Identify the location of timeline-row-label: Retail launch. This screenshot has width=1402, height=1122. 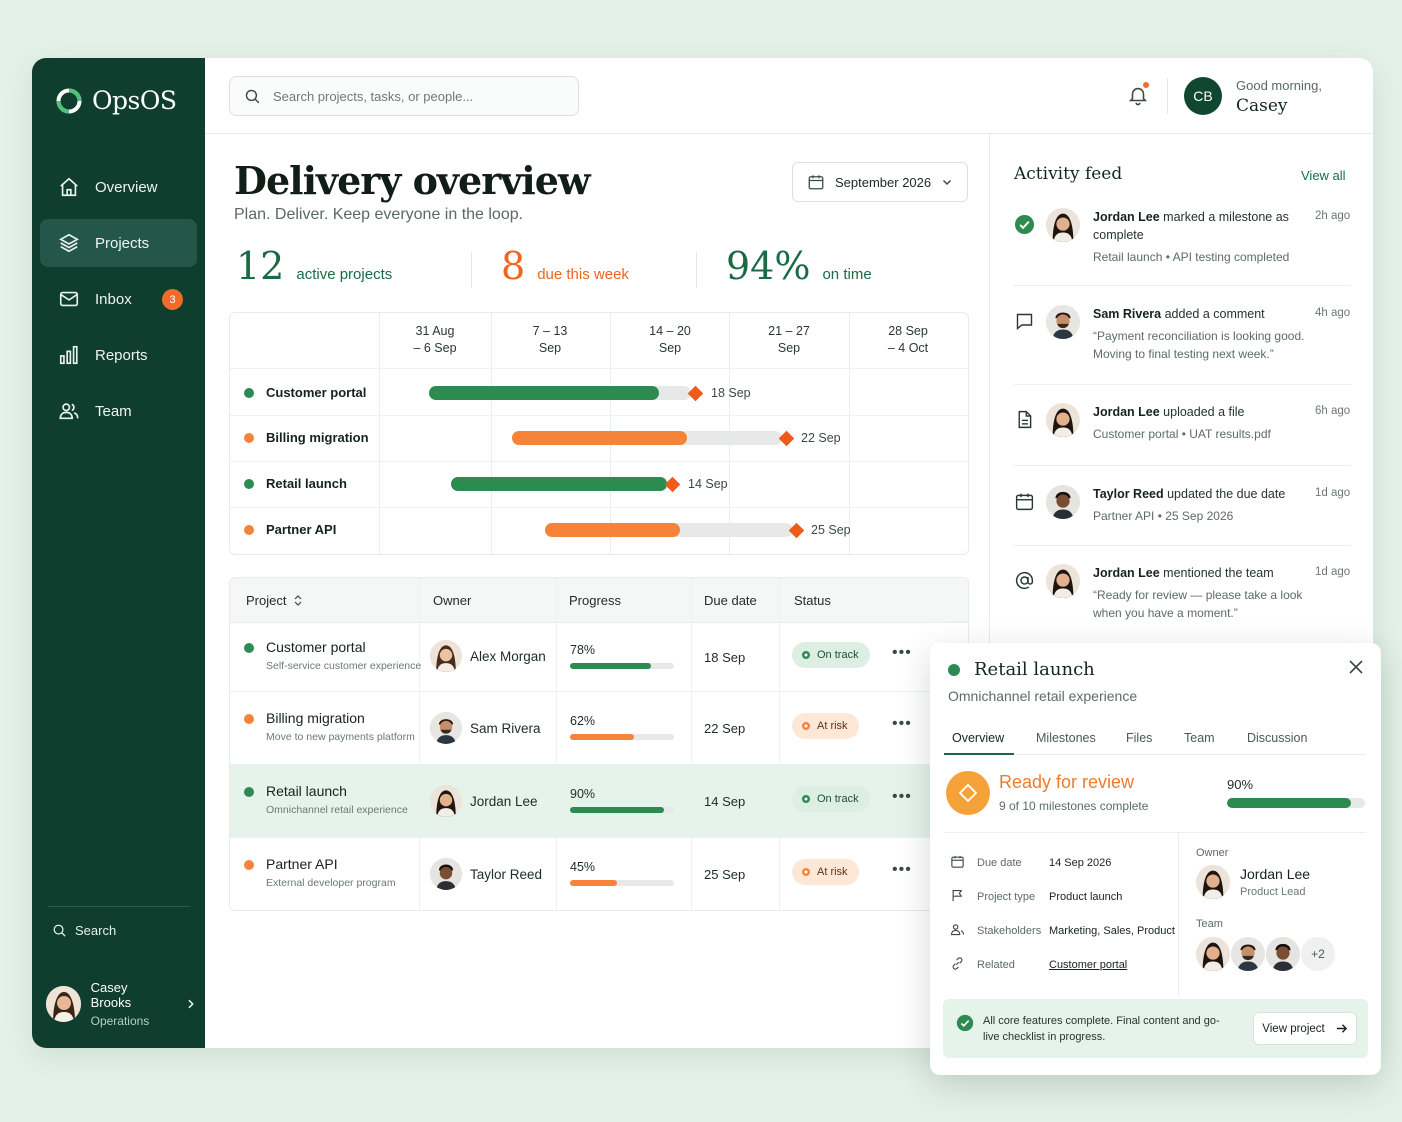
(295, 483).